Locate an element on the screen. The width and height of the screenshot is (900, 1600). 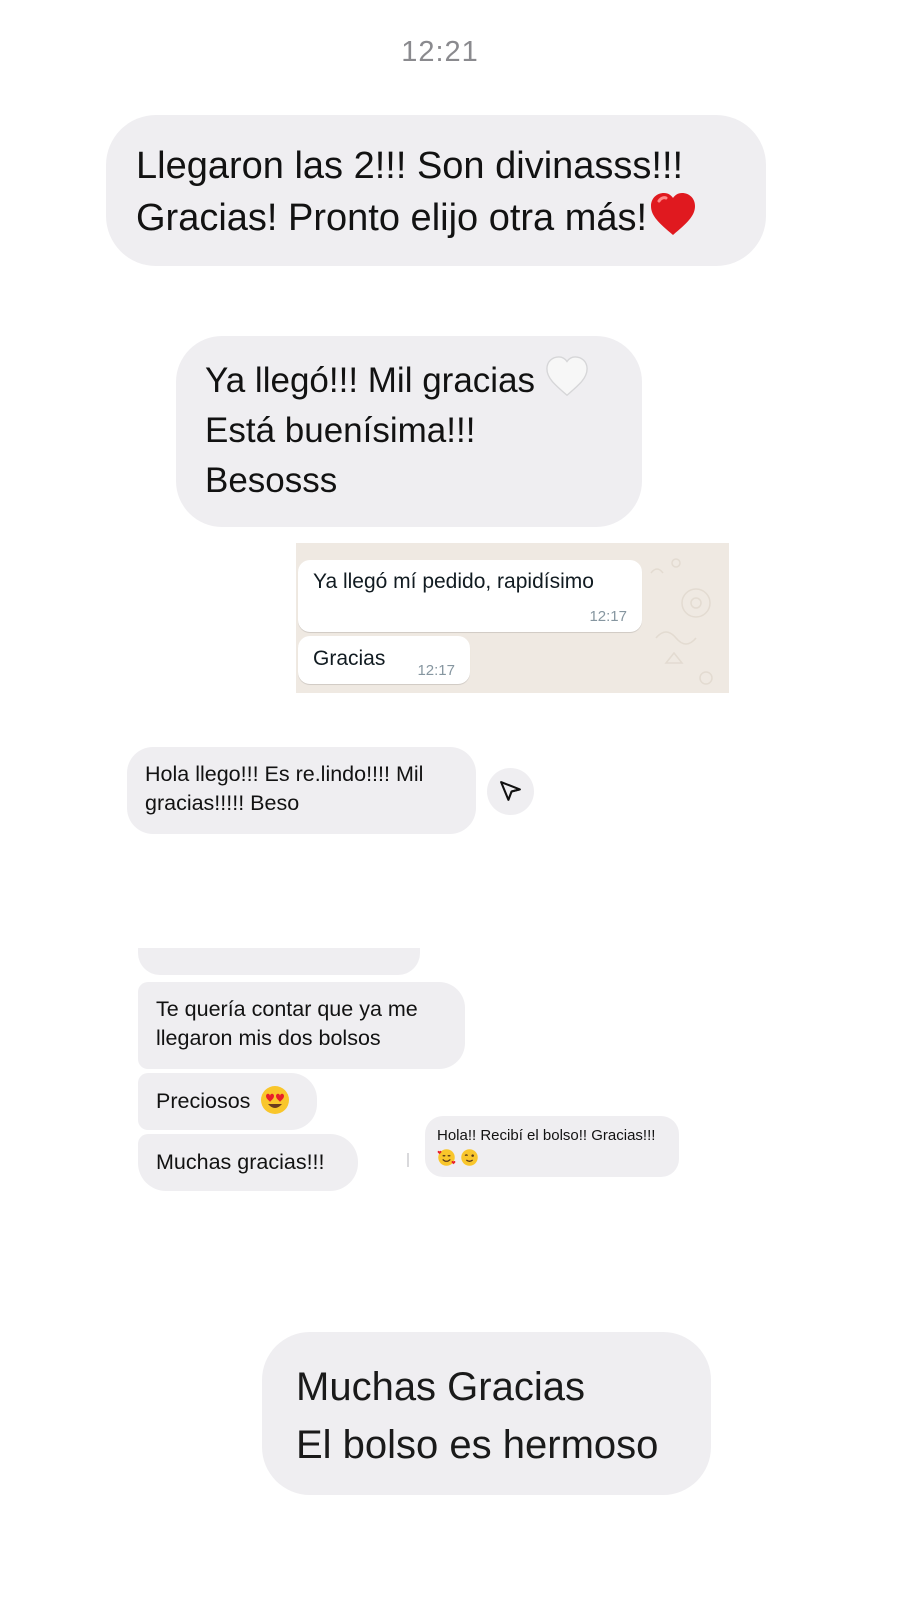
message-line: Besosss is located at coordinates (271, 480).